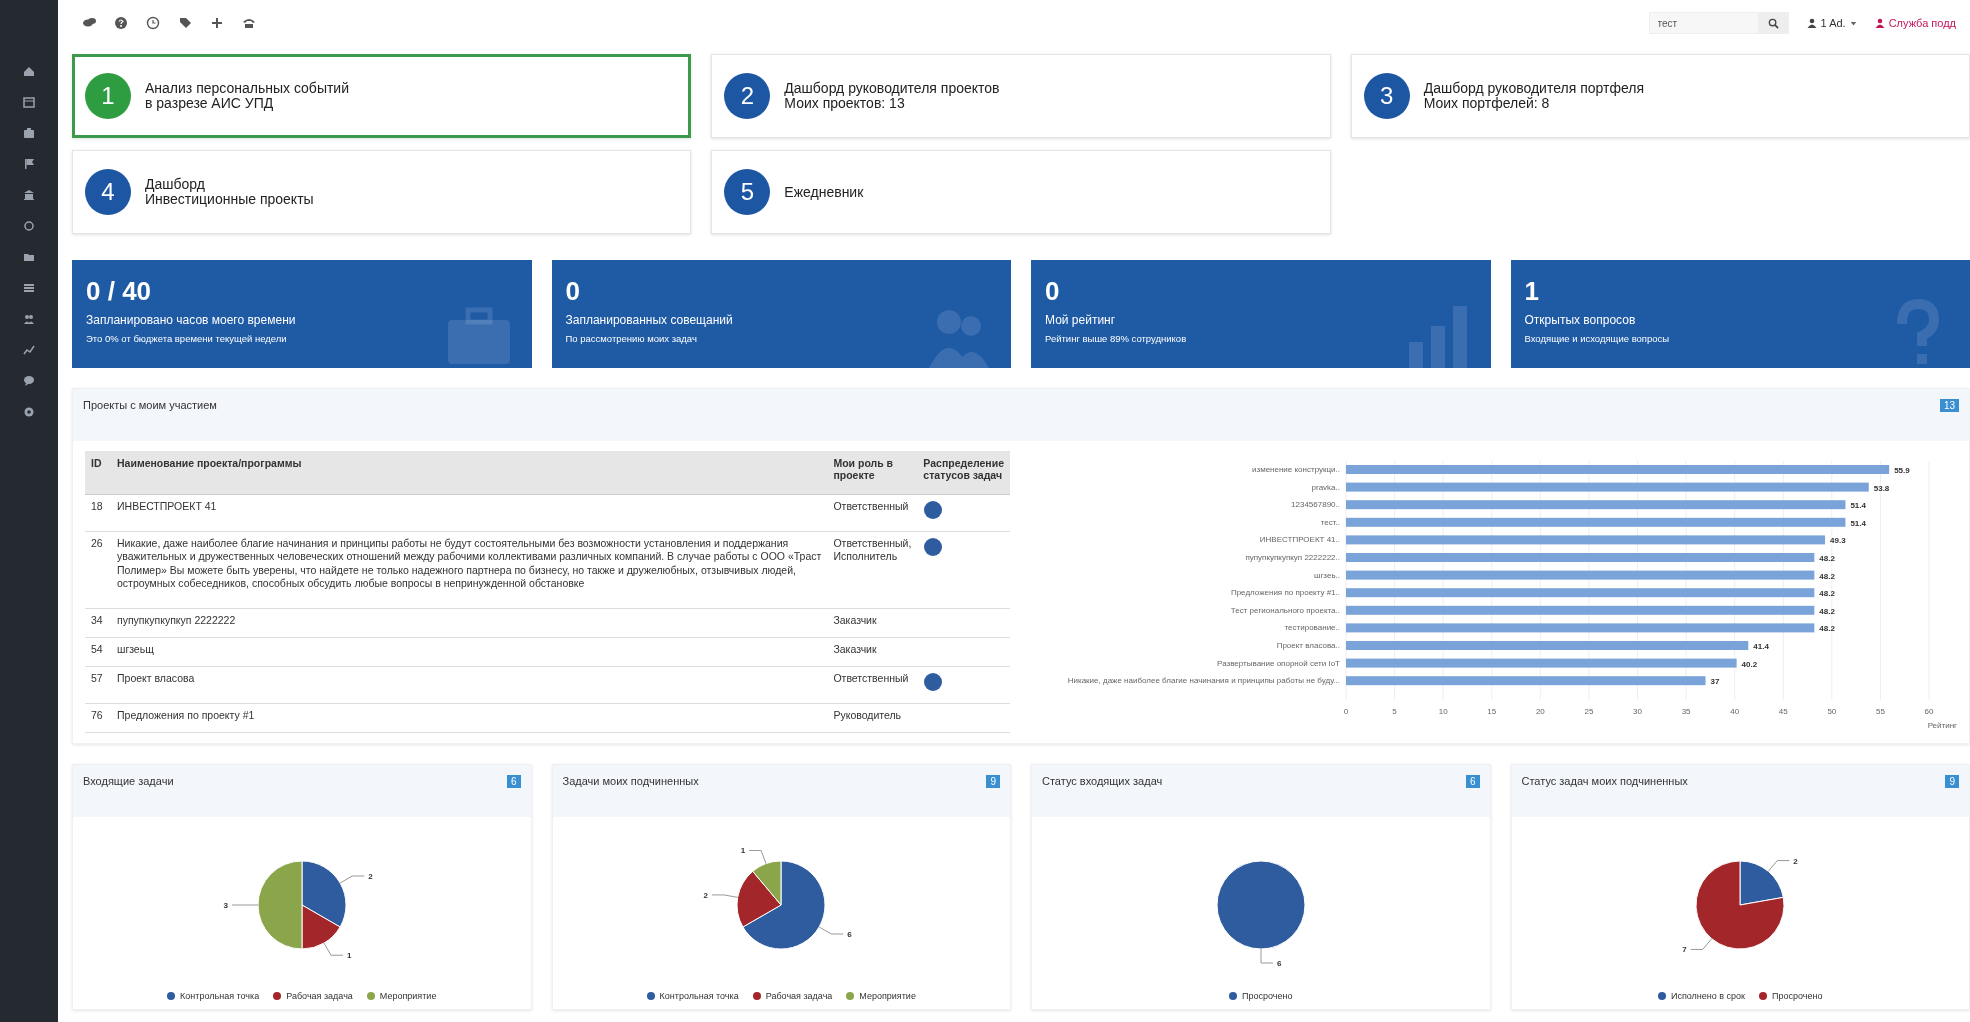  What do you see at coordinates (1701, 996) in the screenshot?
I see `legend-item: Исполнено в срок` at bounding box center [1701, 996].